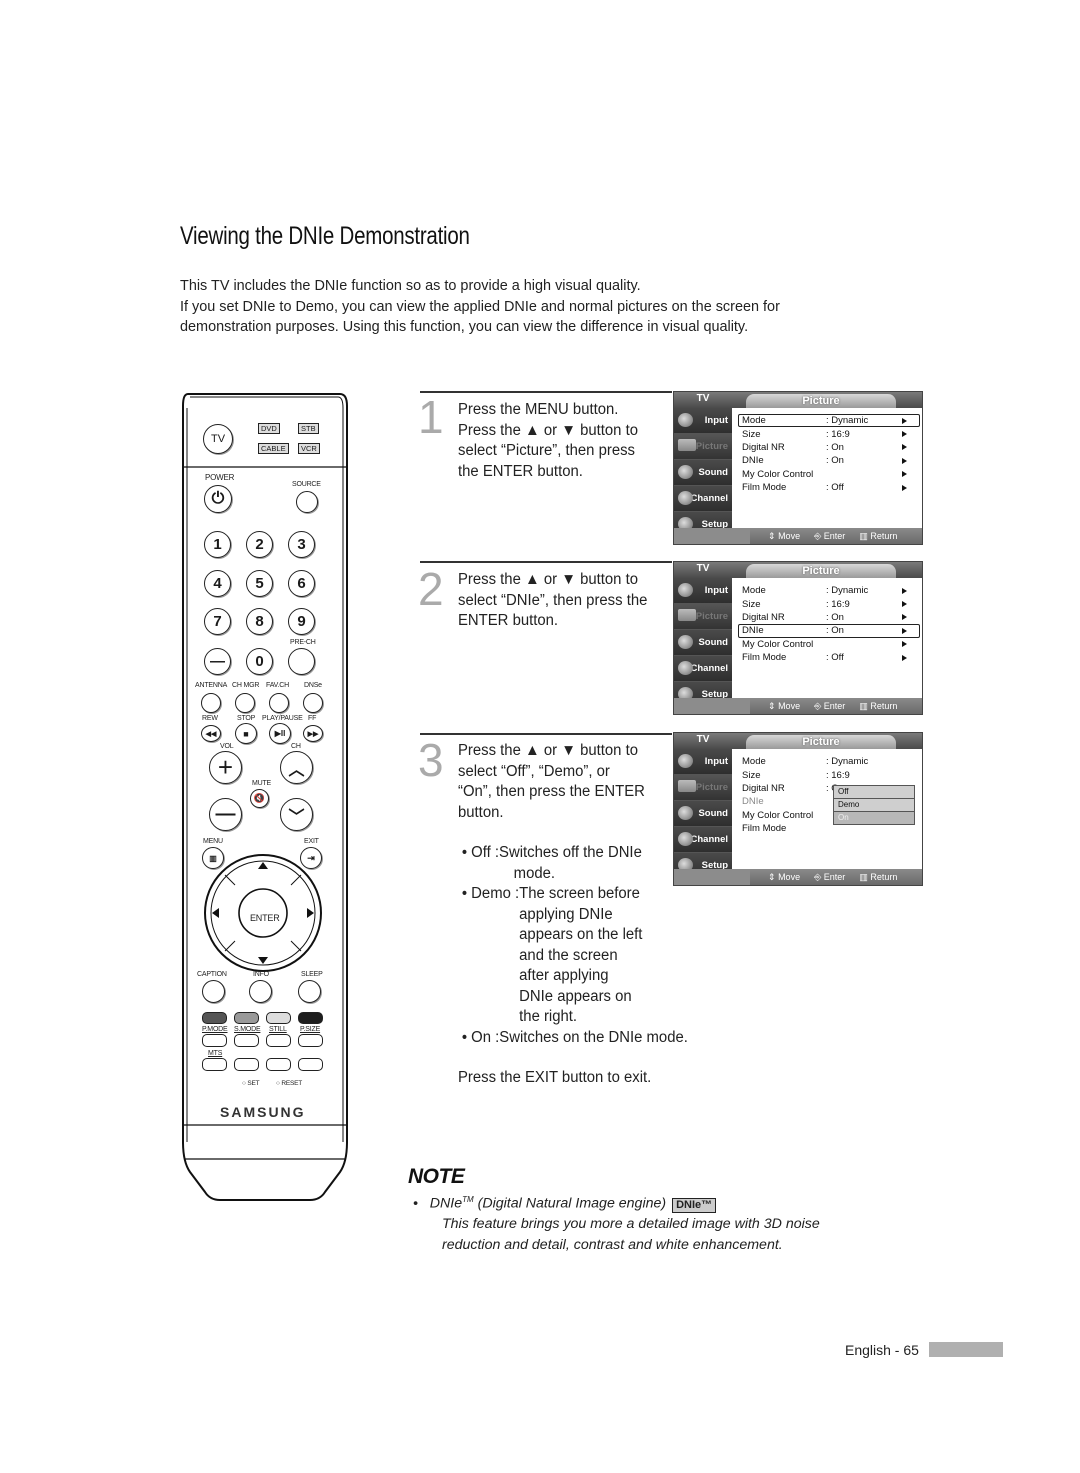 The height and width of the screenshot is (1473, 1080). Describe the element at coordinates (217, 621) in the screenshot. I see `digit-7-button: 7` at that location.